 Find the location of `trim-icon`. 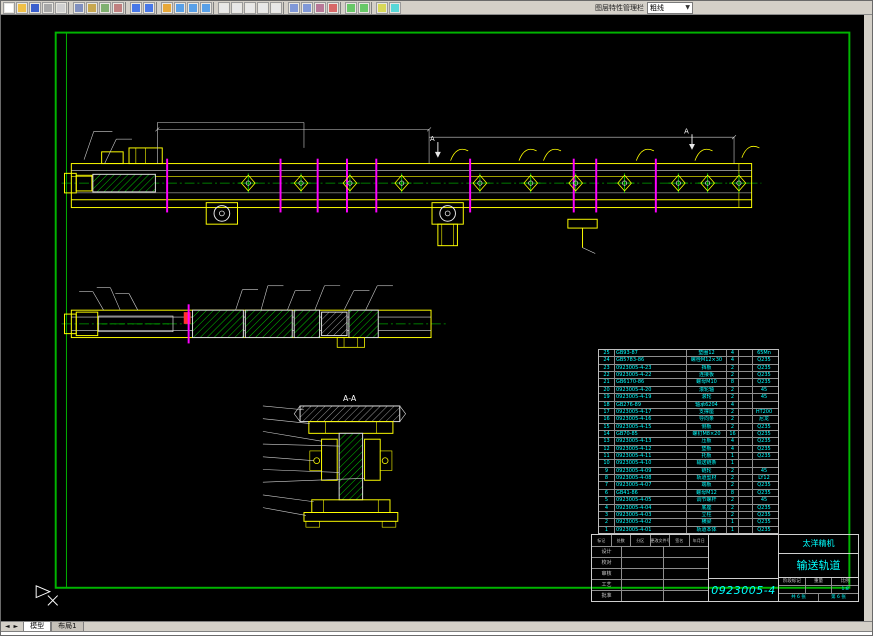

trim-icon is located at coordinates (320, 7).